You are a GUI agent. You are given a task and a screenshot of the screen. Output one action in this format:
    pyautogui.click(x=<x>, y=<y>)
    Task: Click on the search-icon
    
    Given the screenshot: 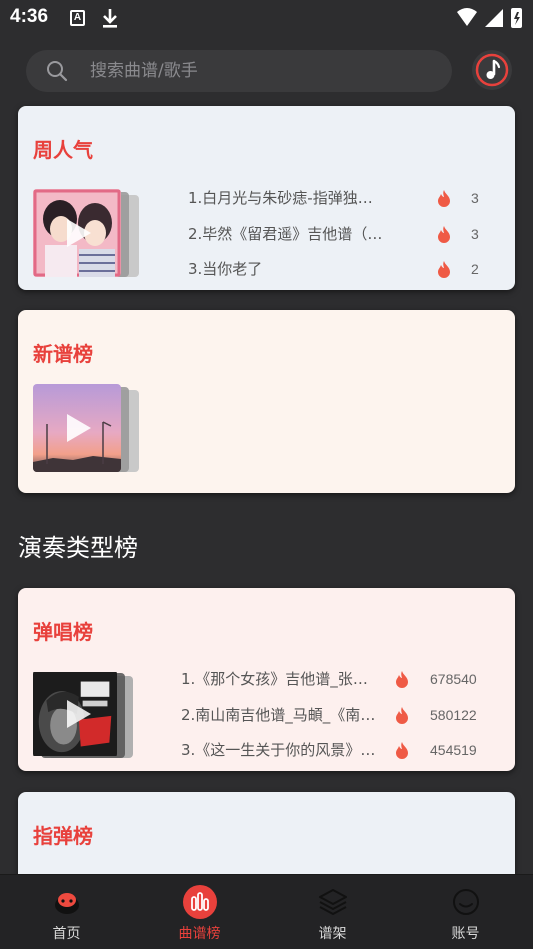 What is the action you would take?
    pyautogui.click(x=57, y=71)
    